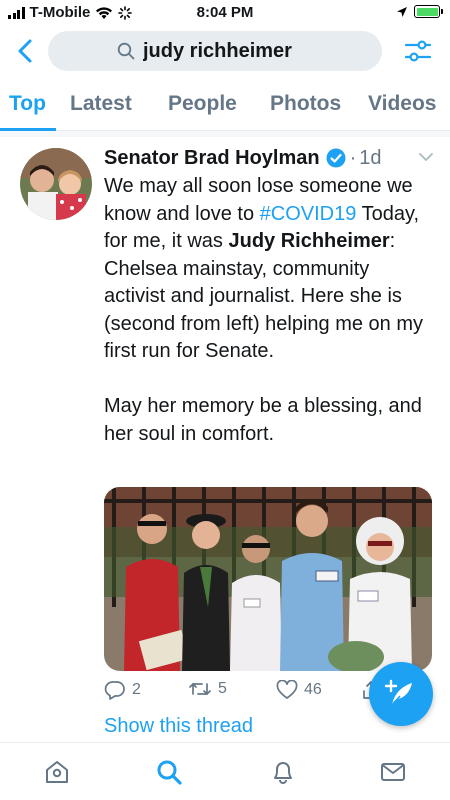 Image resolution: width=450 pixels, height=800 pixels. What do you see at coordinates (370, 157) in the screenshot?
I see `tweet-age: 1d` at bounding box center [370, 157].